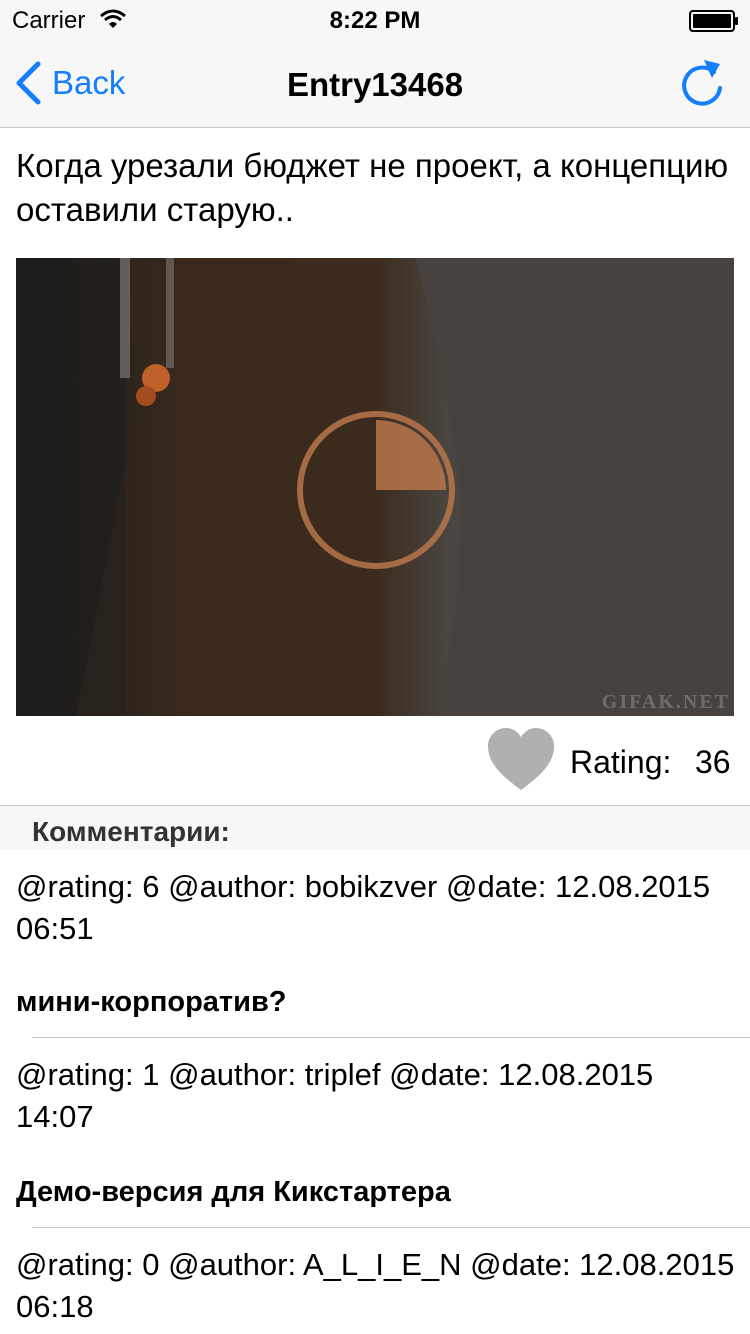  Describe the element at coordinates (713, 762) in the screenshot. I see `rating-value: 36` at that location.